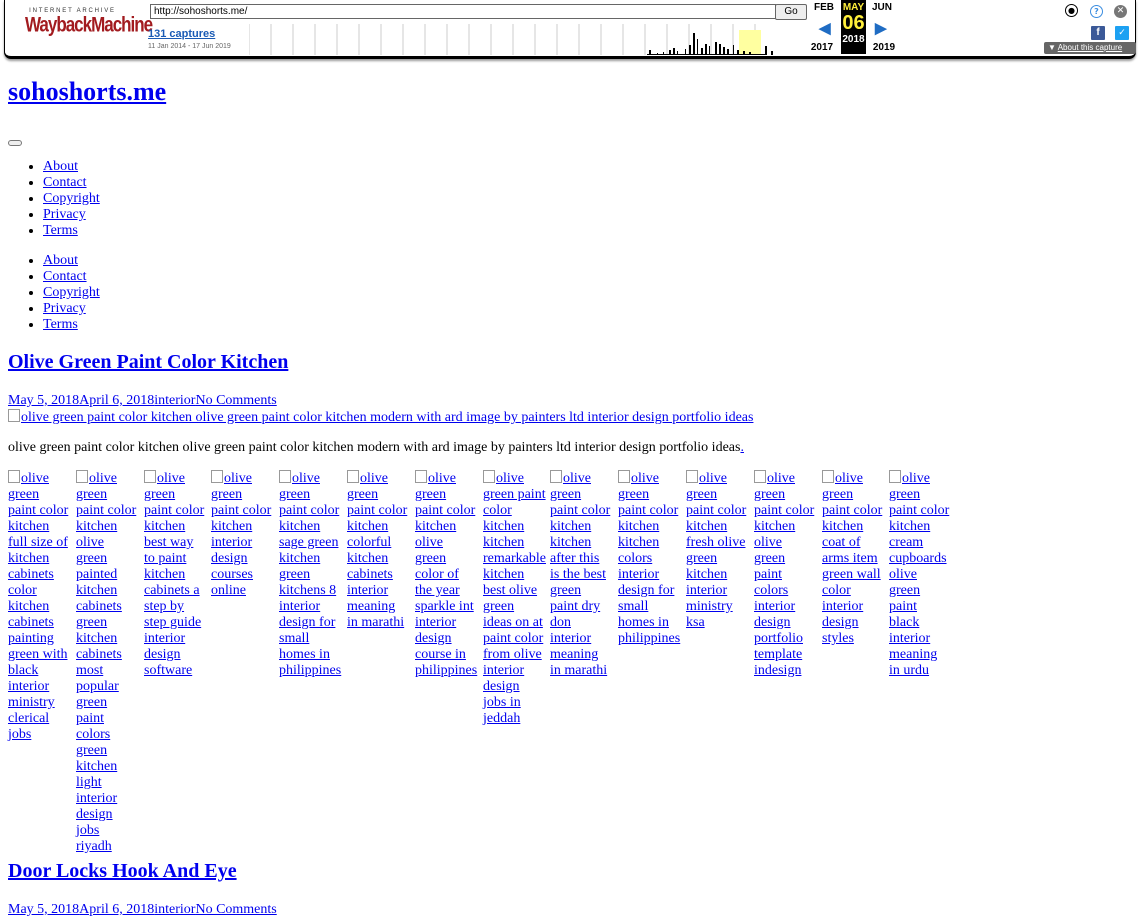  Describe the element at coordinates (884, 47) in the screenshot. I see `wayback-next-year: 2019` at that location.